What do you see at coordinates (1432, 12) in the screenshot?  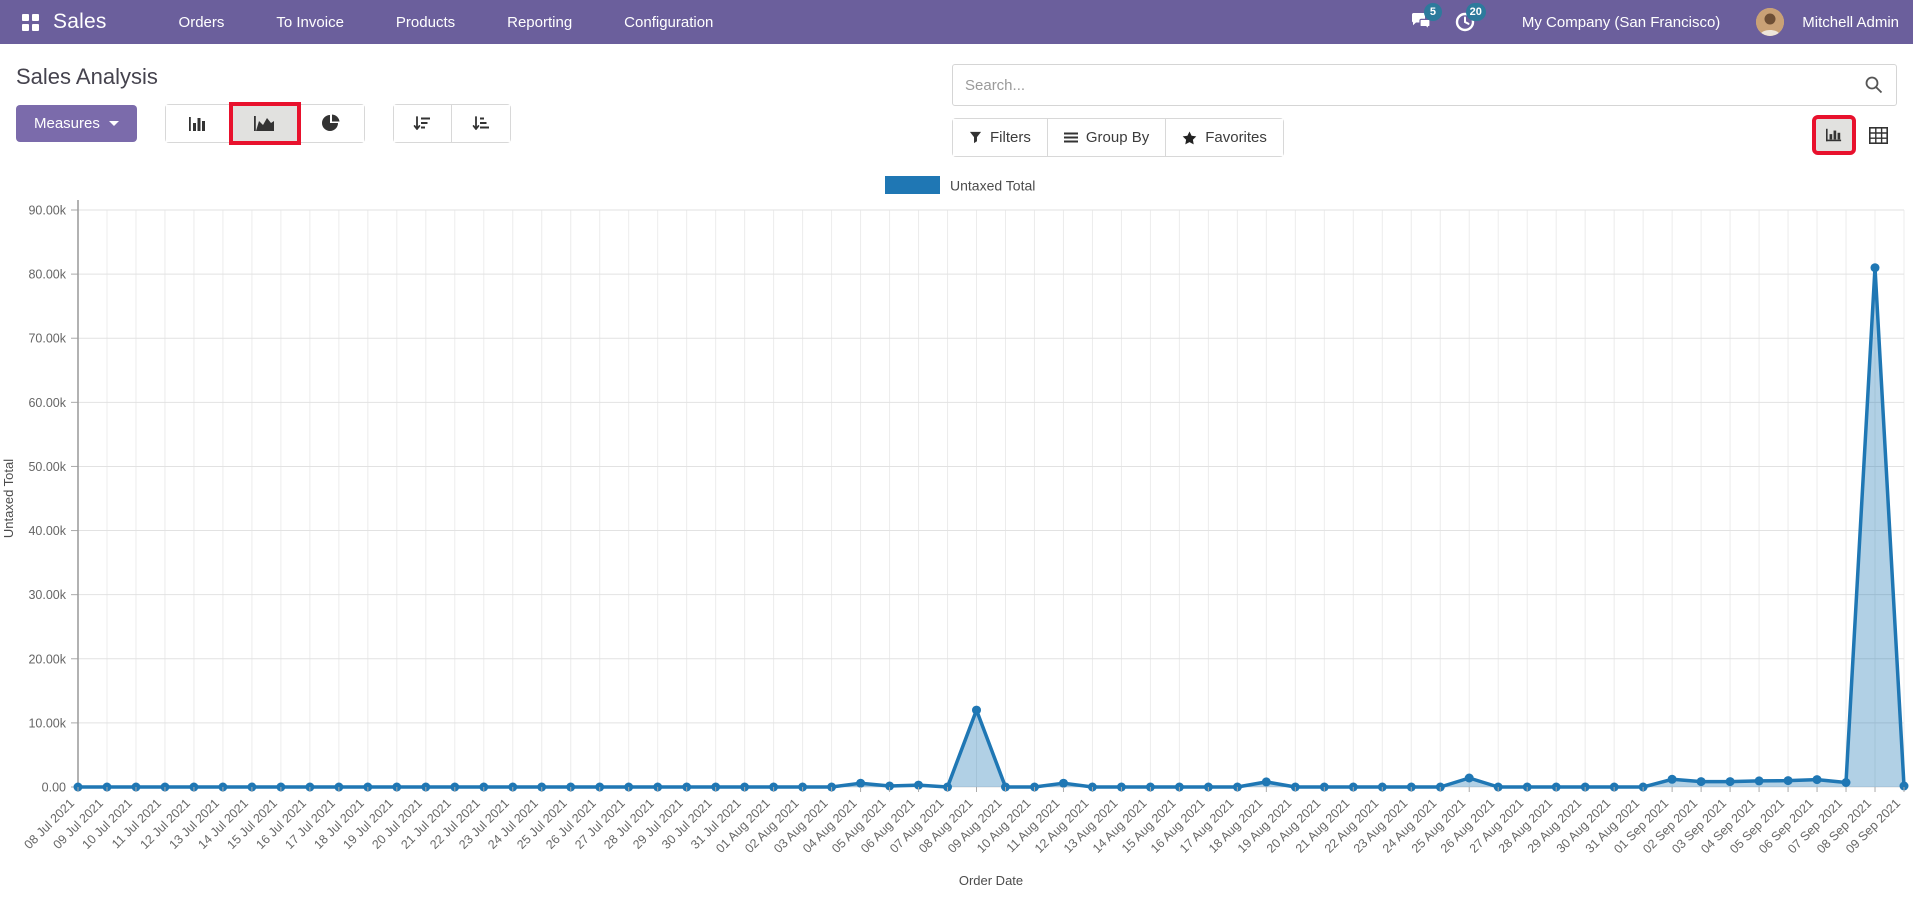 I see `messages-count-badge: 5` at bounding box center [1432, 12].